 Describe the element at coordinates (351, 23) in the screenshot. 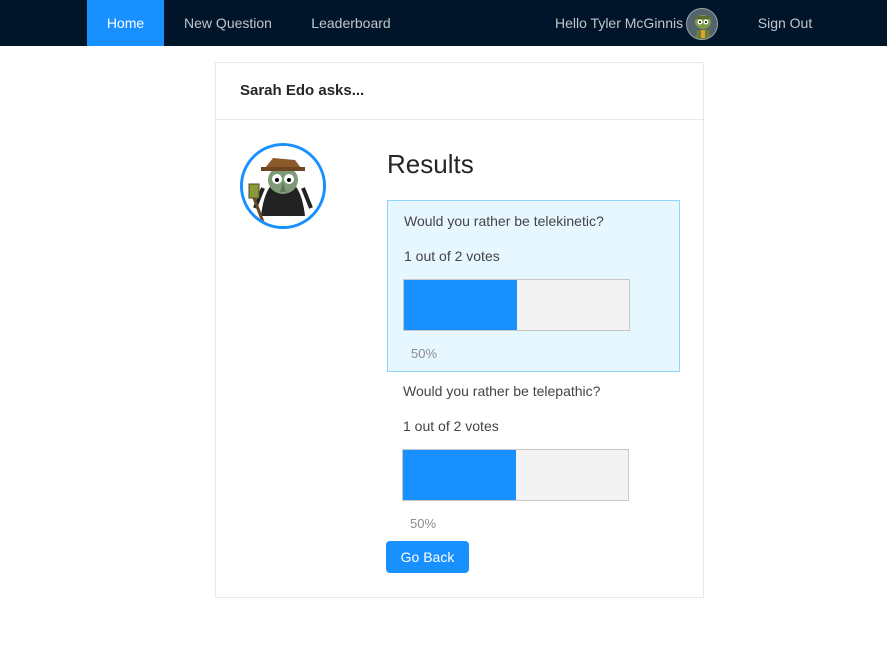

I see `nav-leaderboard: Leaderboard` at that location.